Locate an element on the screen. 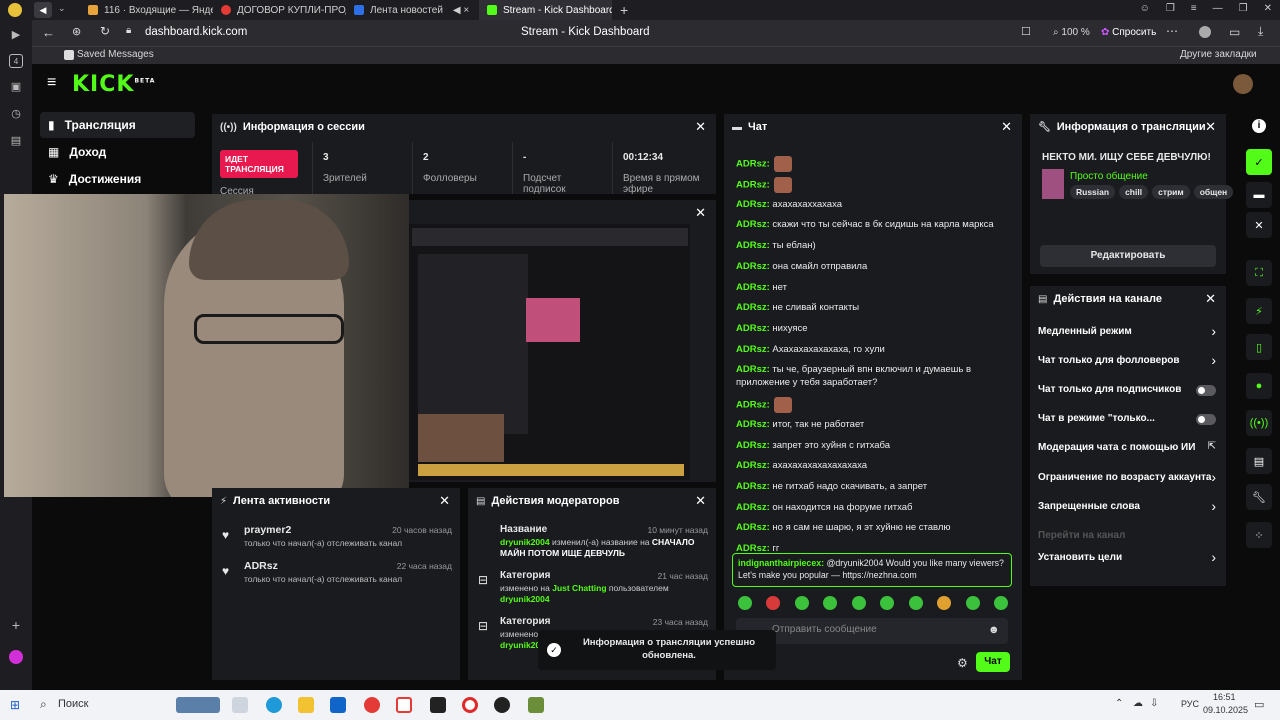 This screenshot has height=720, width=1280. channel-action-item: Чат только для фолловеров › is located at coordinates (1128, 361).